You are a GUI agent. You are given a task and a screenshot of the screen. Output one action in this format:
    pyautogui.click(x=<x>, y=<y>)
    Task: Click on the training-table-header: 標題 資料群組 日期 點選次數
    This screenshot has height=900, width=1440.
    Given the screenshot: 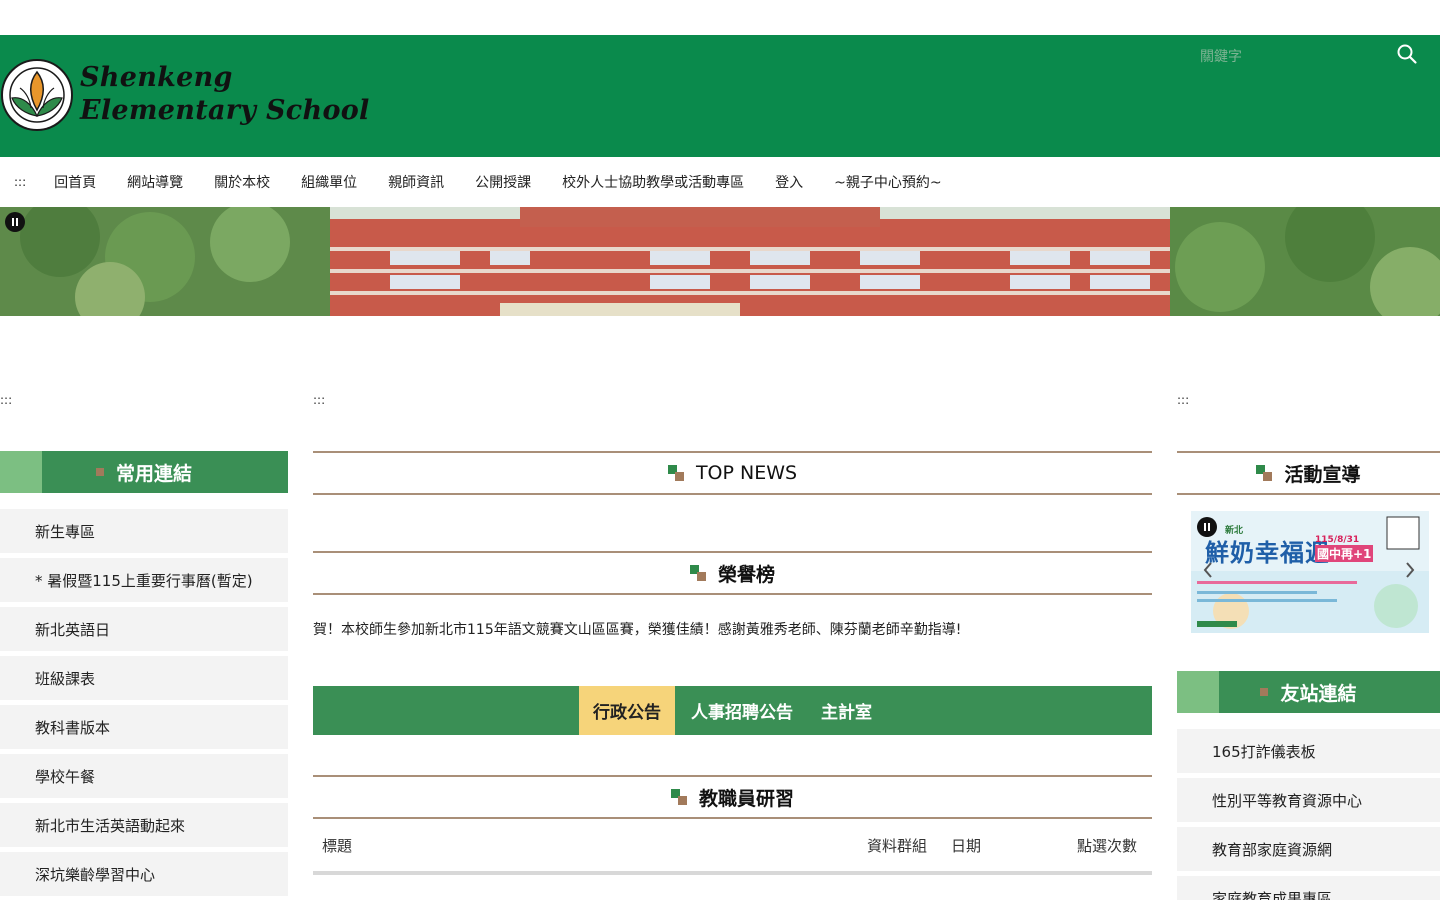 What is the action you would take?
    pyautogui.click(x=732, y=847)
    